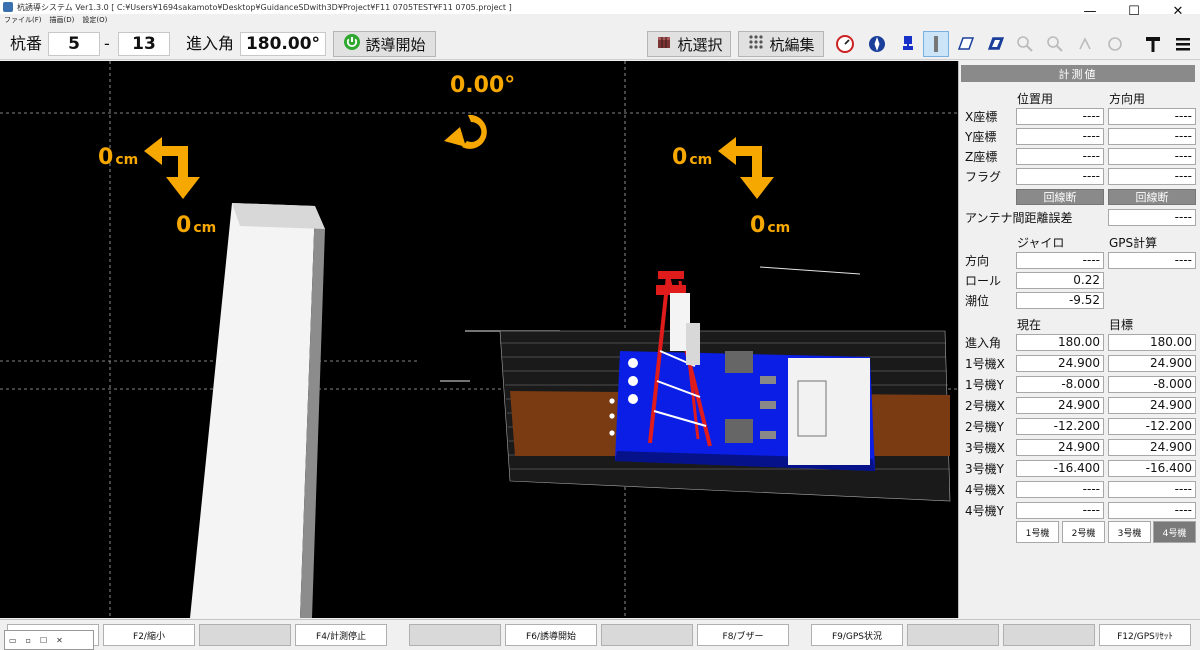 The height and width of the screenshot is (650, 1200). I want to click on current-head: 現在, so click(1029, 325).